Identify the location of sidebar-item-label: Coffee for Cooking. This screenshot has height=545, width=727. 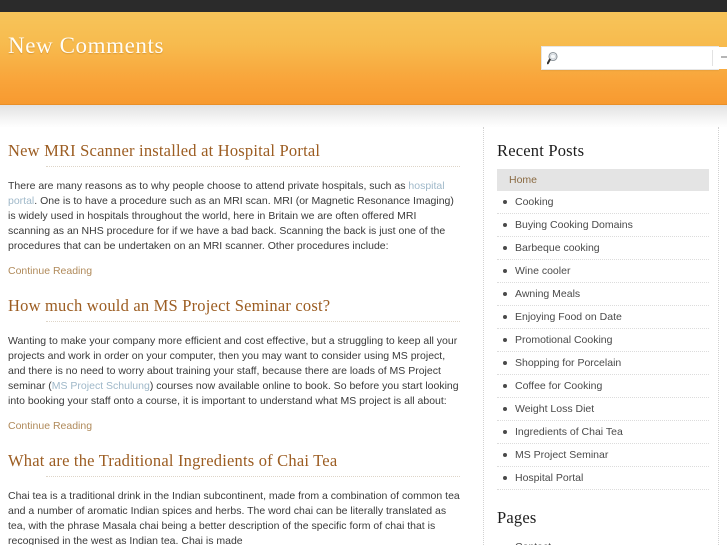
(558, 386).